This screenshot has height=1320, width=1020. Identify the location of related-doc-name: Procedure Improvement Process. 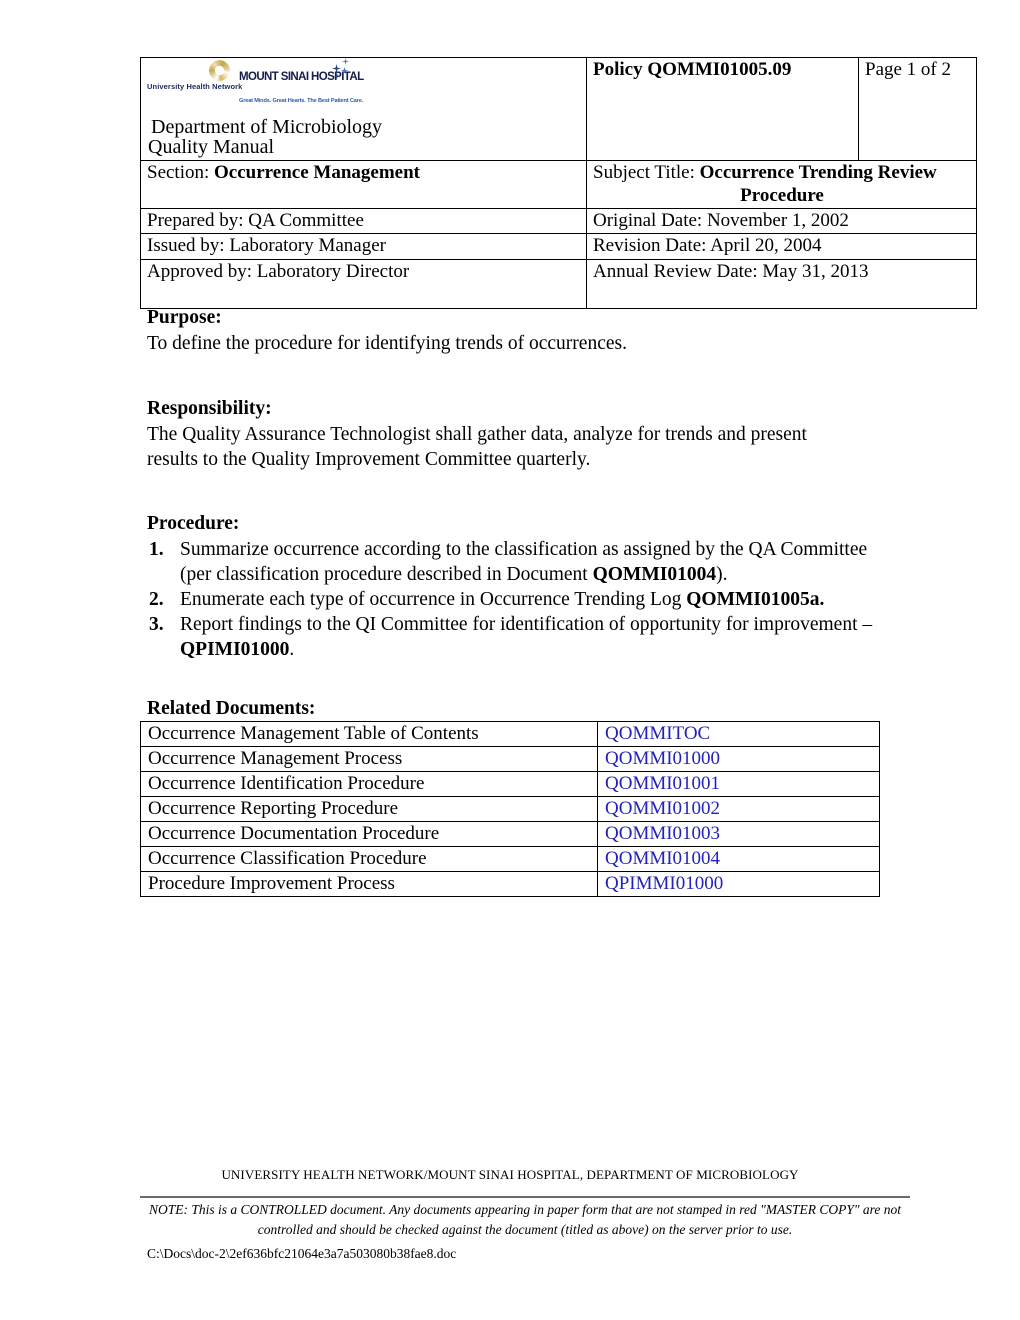
(369, 884).